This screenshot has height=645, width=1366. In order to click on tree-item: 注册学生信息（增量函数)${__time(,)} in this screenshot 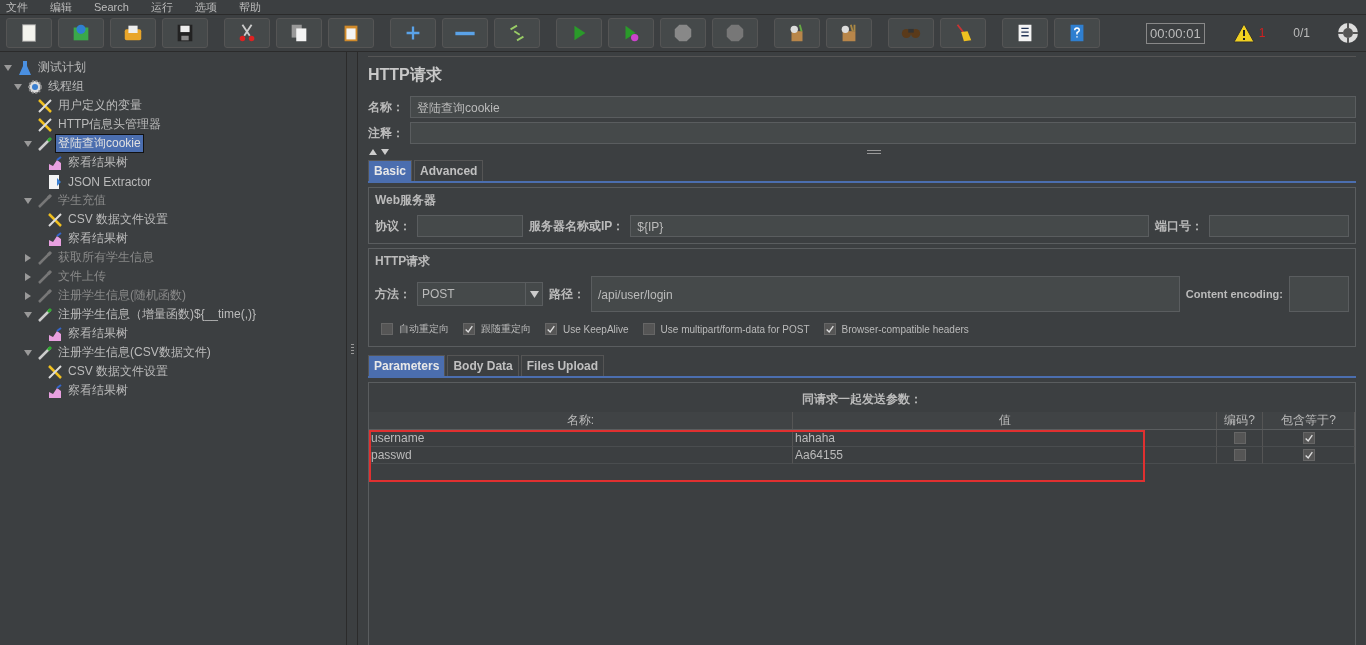, I will do `click(157, 314)`.